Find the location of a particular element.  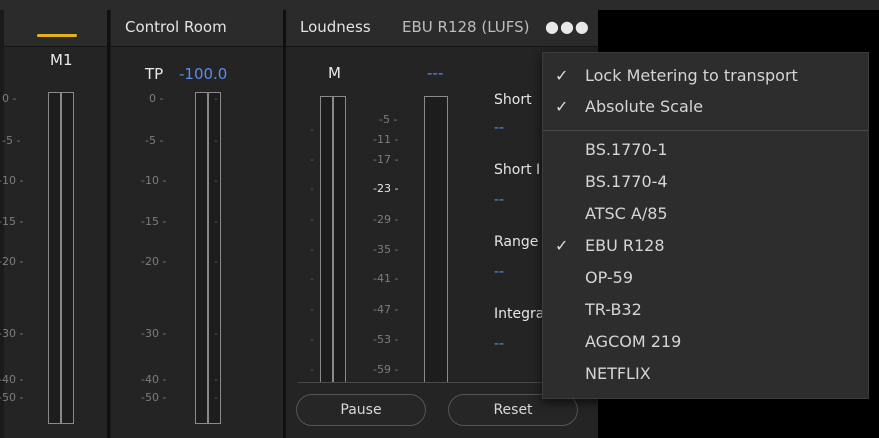

menu-item-agcom-219: AGCOM 219 is located at coordinates (705, 342).